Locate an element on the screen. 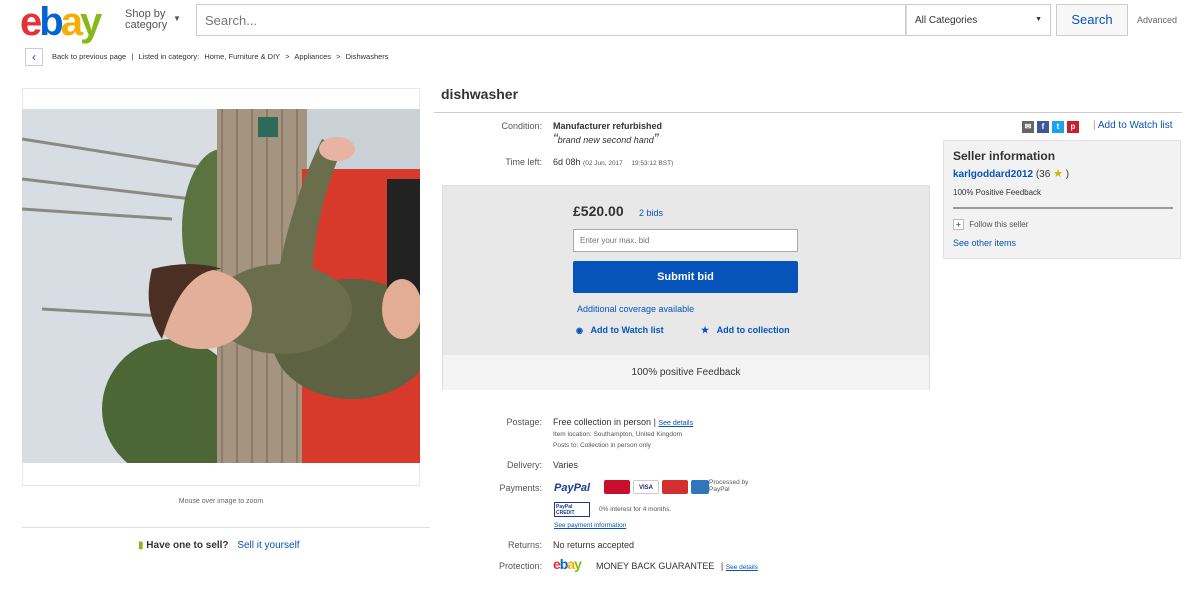 Image resolution: width=1200 pixels, height=599 pixels. back-arrow-icon: ‹ is located at coordinates (34, 57).